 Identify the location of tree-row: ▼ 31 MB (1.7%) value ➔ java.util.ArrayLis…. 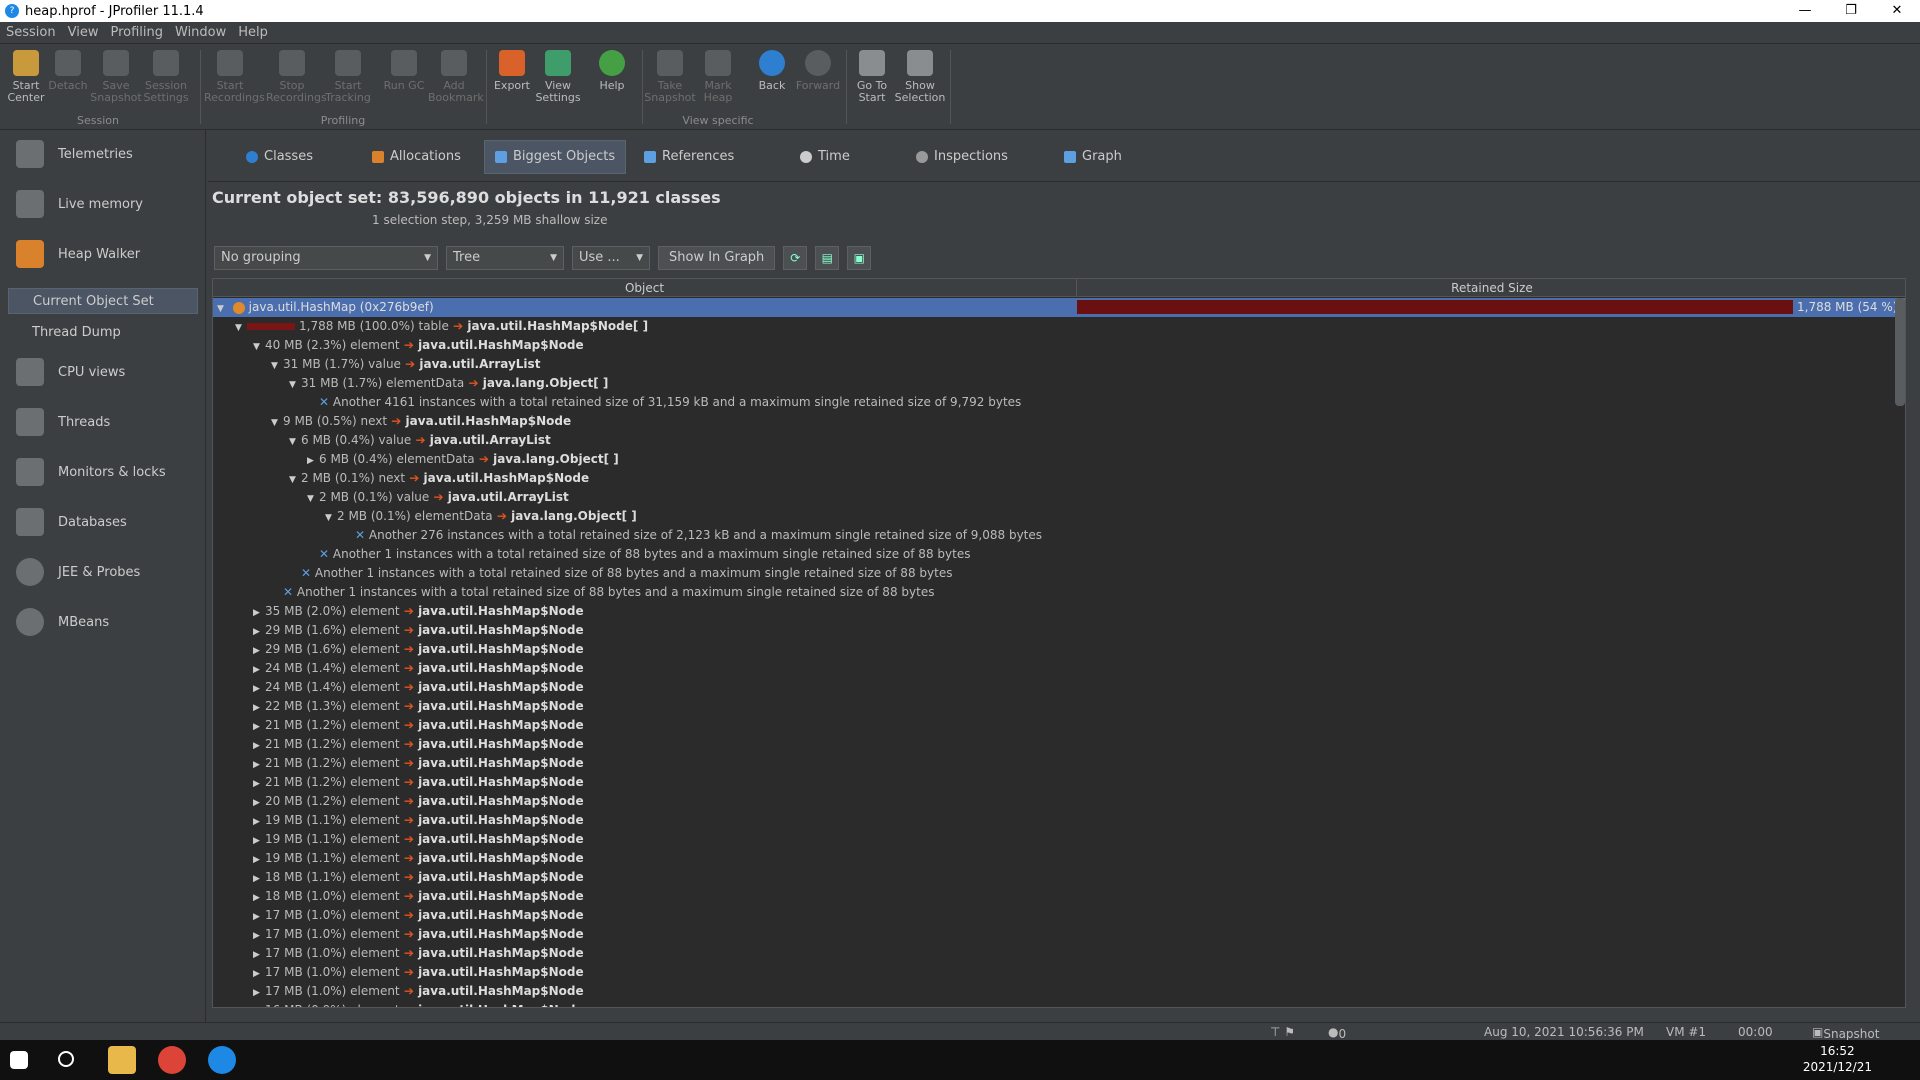
(1059, 364).